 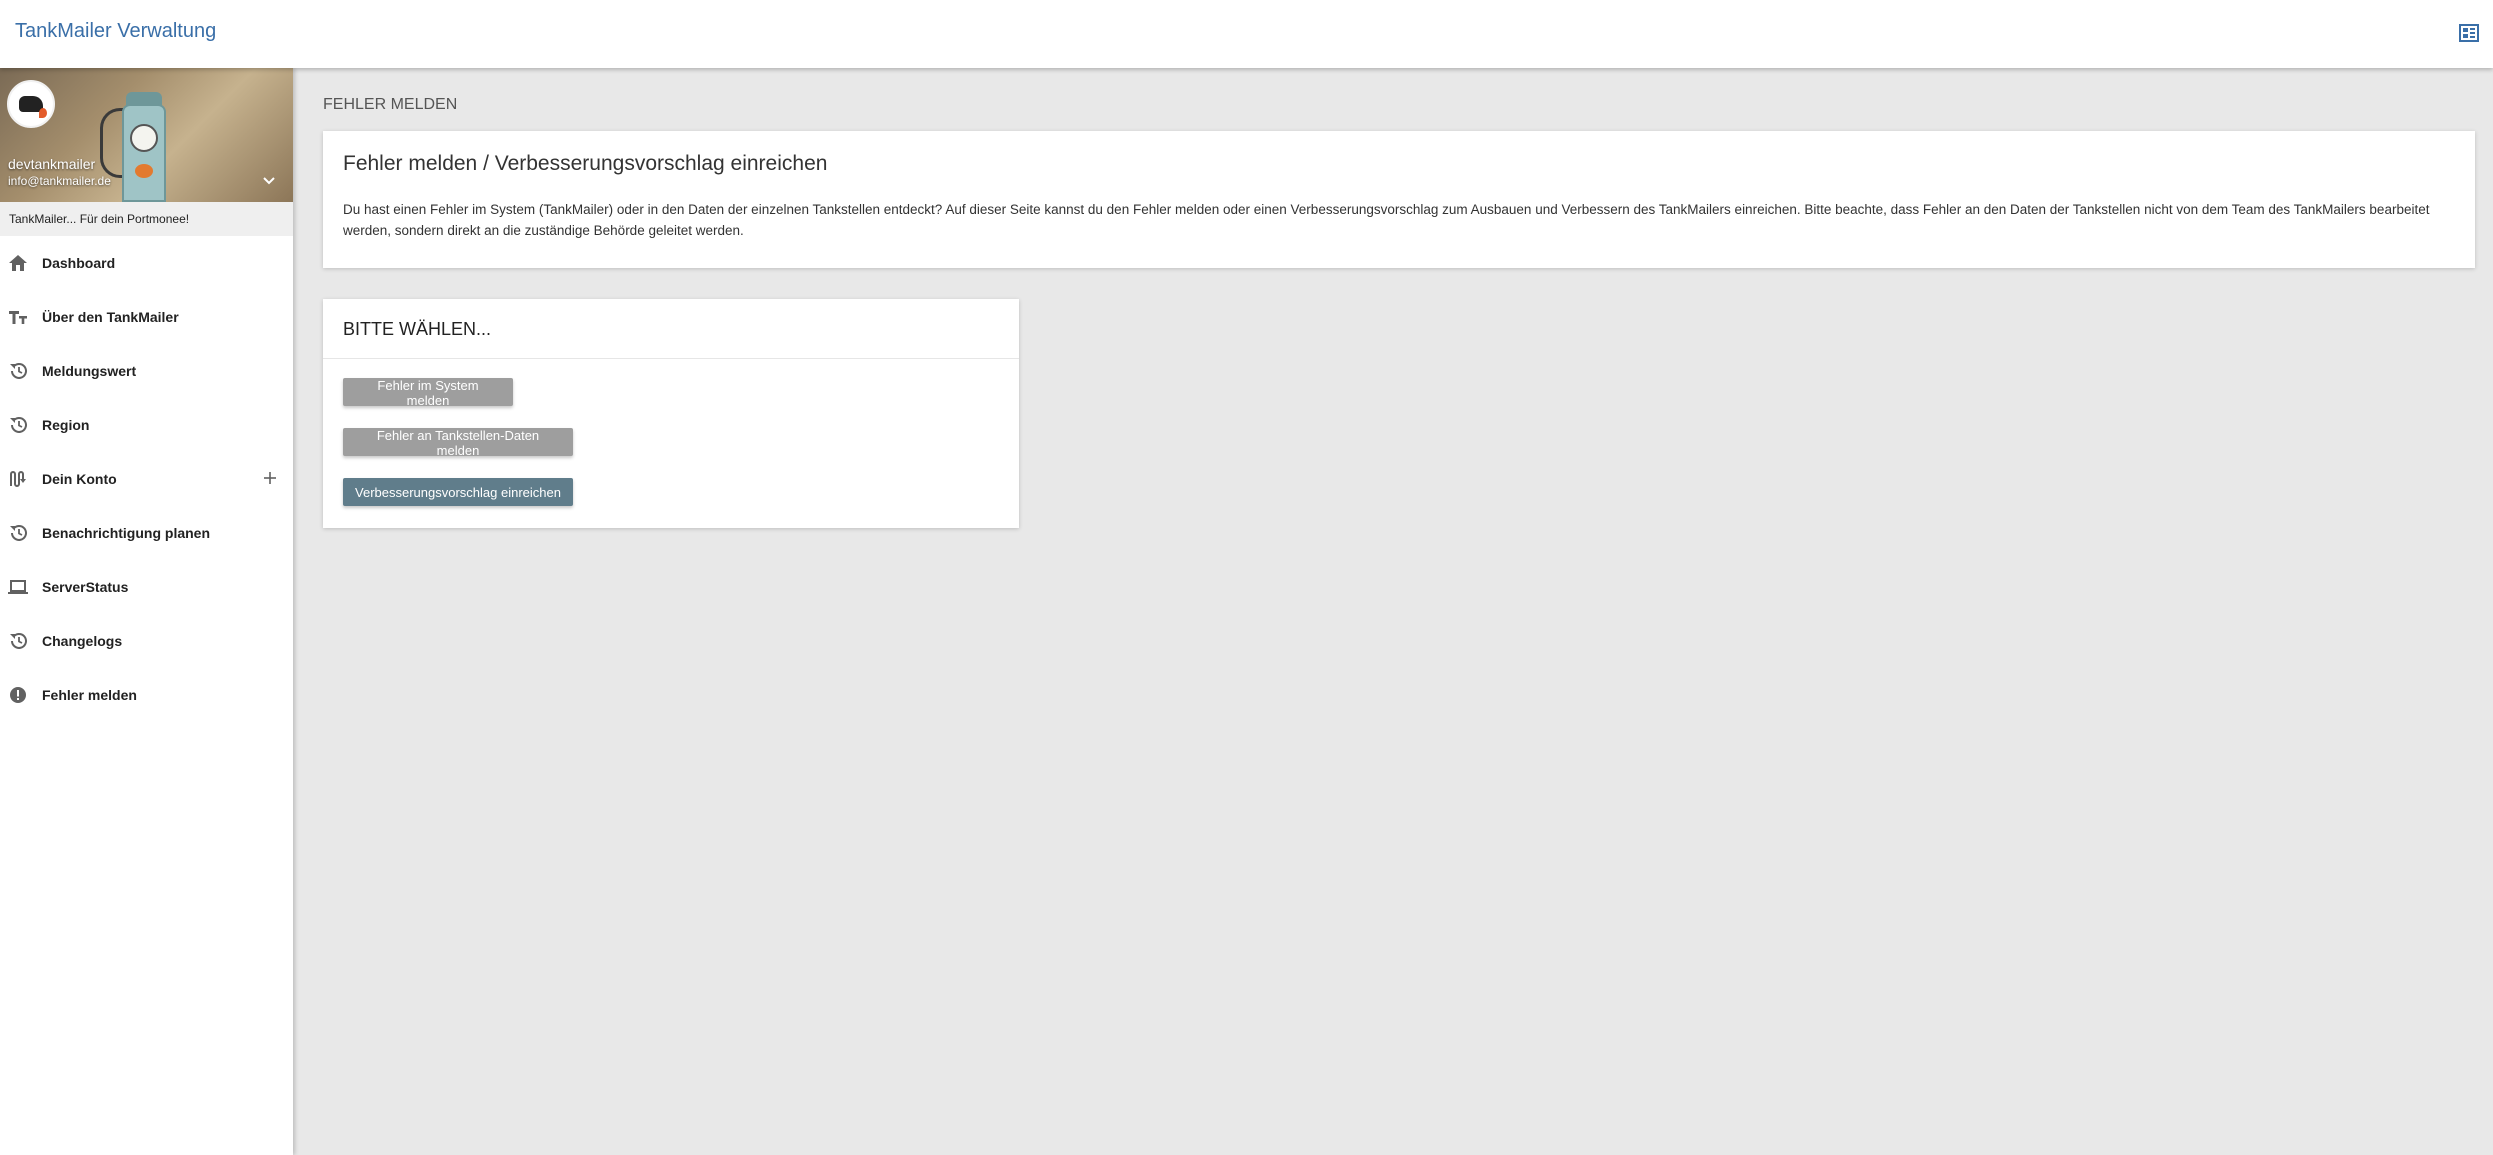 I want to click on app-title: TankMailer Verwaltung, so click(x=115, y=31).